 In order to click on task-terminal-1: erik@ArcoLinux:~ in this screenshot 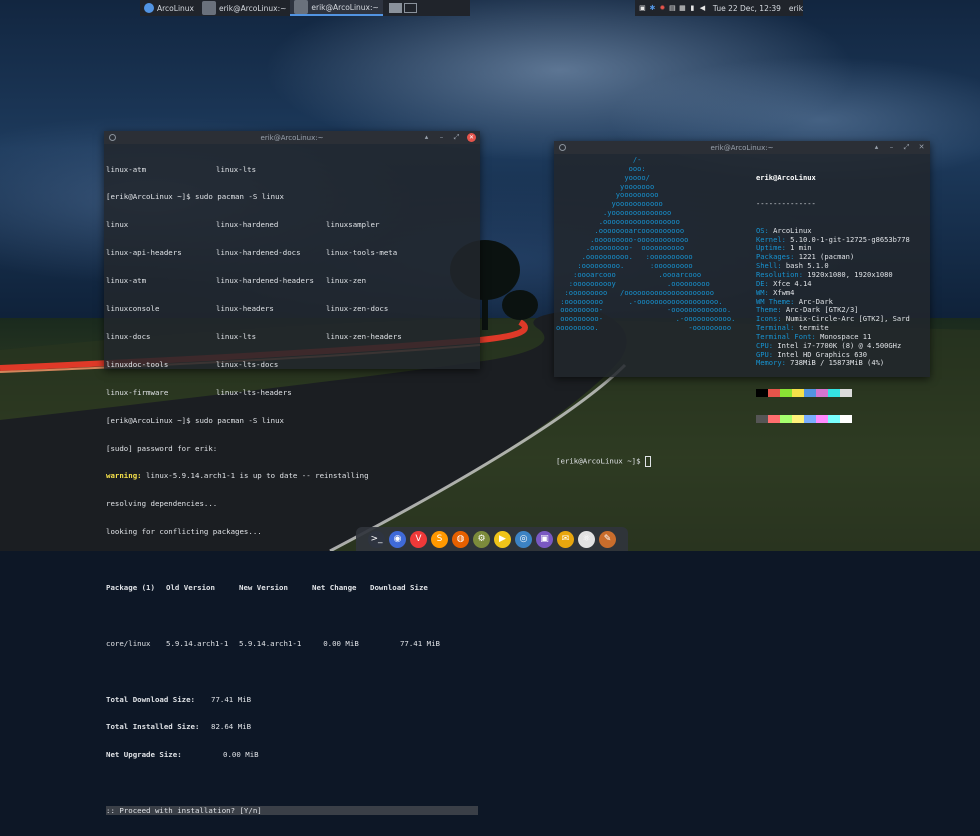, I will do `click(244, 8)`.